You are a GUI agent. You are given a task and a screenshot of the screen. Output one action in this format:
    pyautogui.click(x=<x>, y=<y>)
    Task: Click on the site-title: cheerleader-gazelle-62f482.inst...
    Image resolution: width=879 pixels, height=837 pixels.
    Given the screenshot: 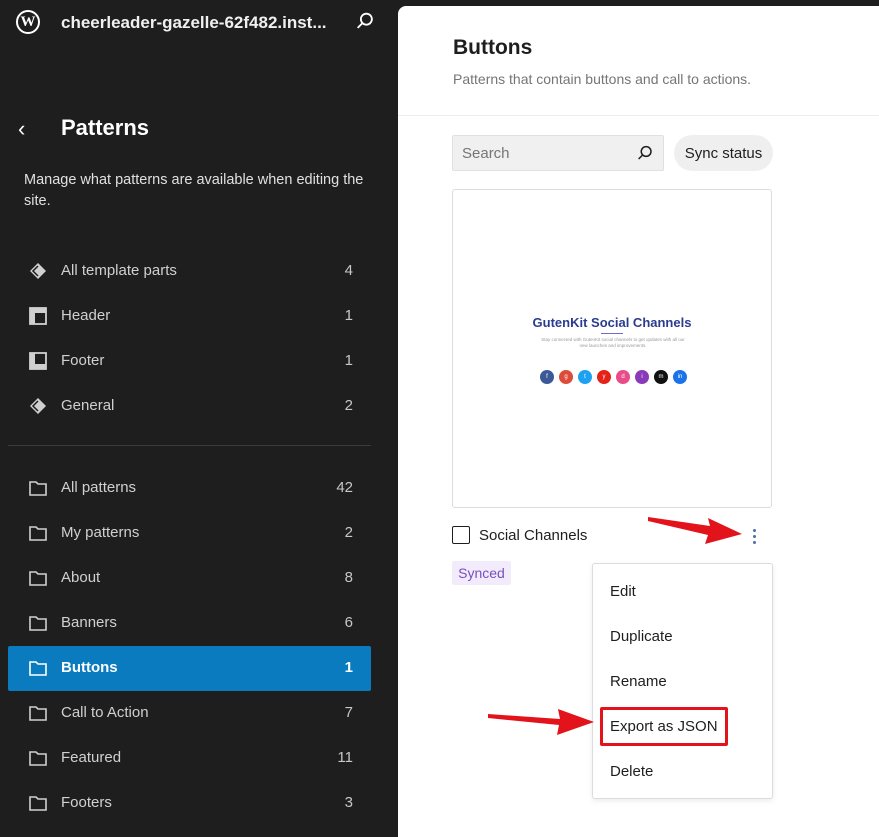 What is the action you would take?
    pyautogui.click(x=196, y=23)
    